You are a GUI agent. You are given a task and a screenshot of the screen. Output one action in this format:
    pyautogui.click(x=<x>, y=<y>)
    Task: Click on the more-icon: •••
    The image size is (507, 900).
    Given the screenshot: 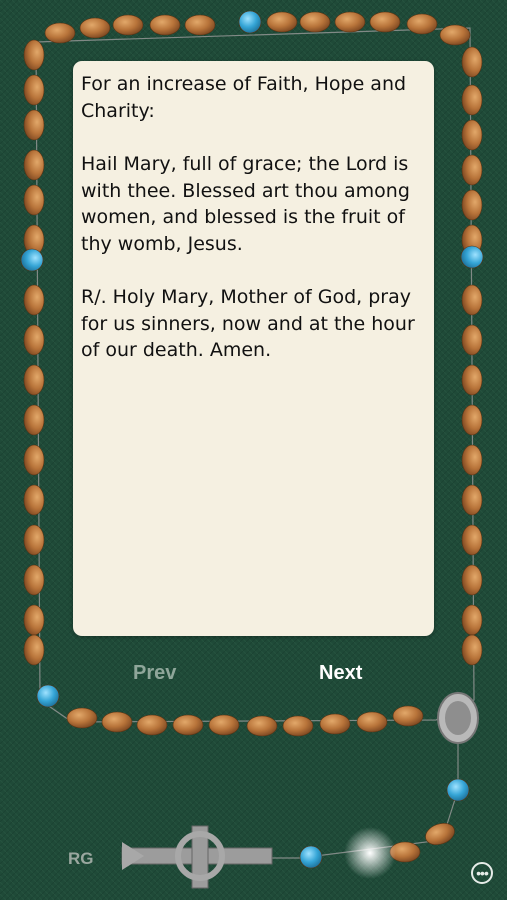 What is the action you would take?
    pyautogui.click(x=482, y=873)
    